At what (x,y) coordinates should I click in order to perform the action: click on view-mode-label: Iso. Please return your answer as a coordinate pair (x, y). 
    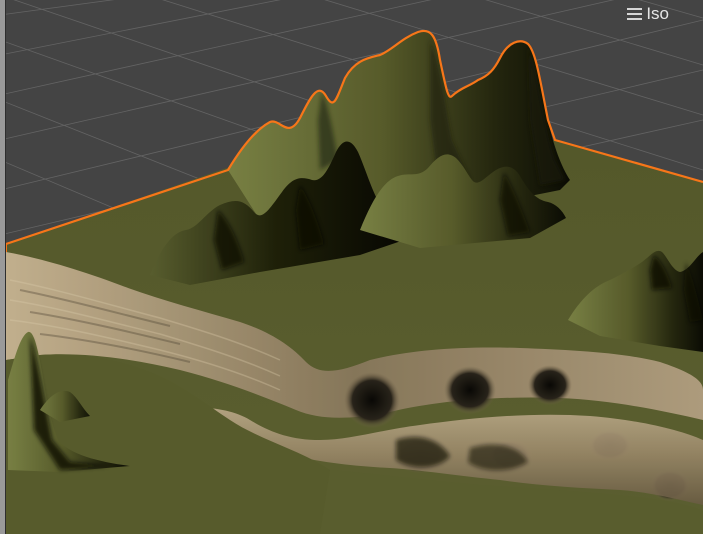
    Looking at the image, I should click on (657, 14).